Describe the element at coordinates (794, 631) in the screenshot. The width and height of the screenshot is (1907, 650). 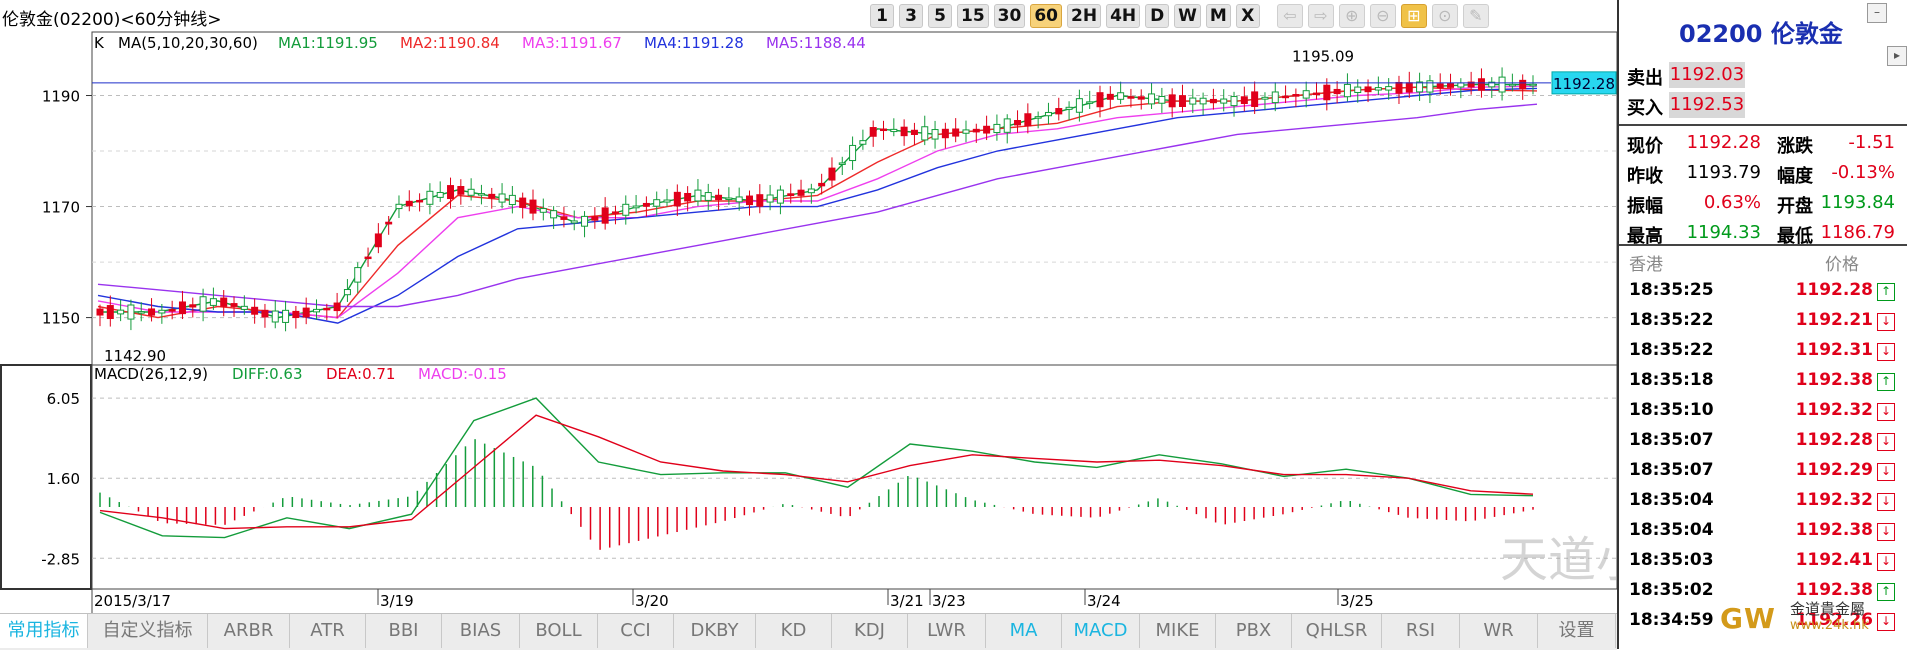
I see `tab-kd: KD` at that location.